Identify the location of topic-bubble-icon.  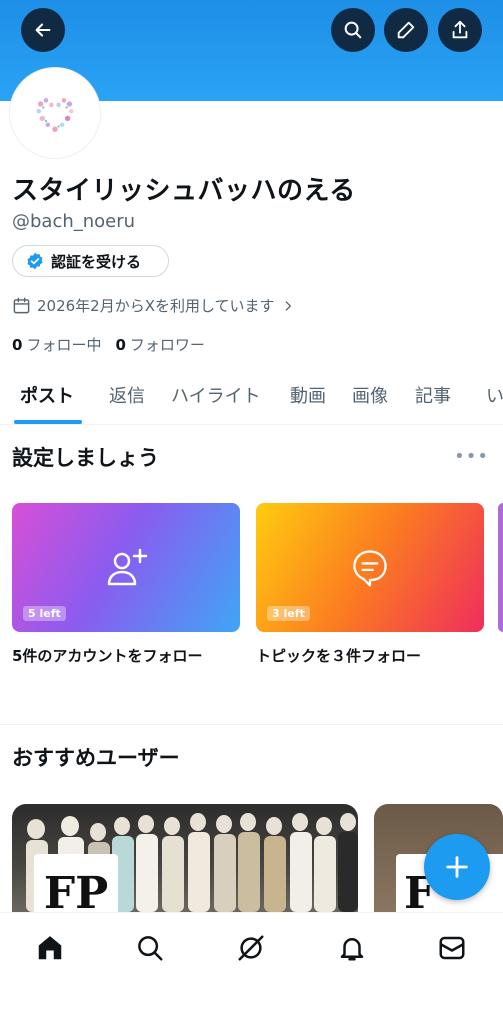
(370, 568).